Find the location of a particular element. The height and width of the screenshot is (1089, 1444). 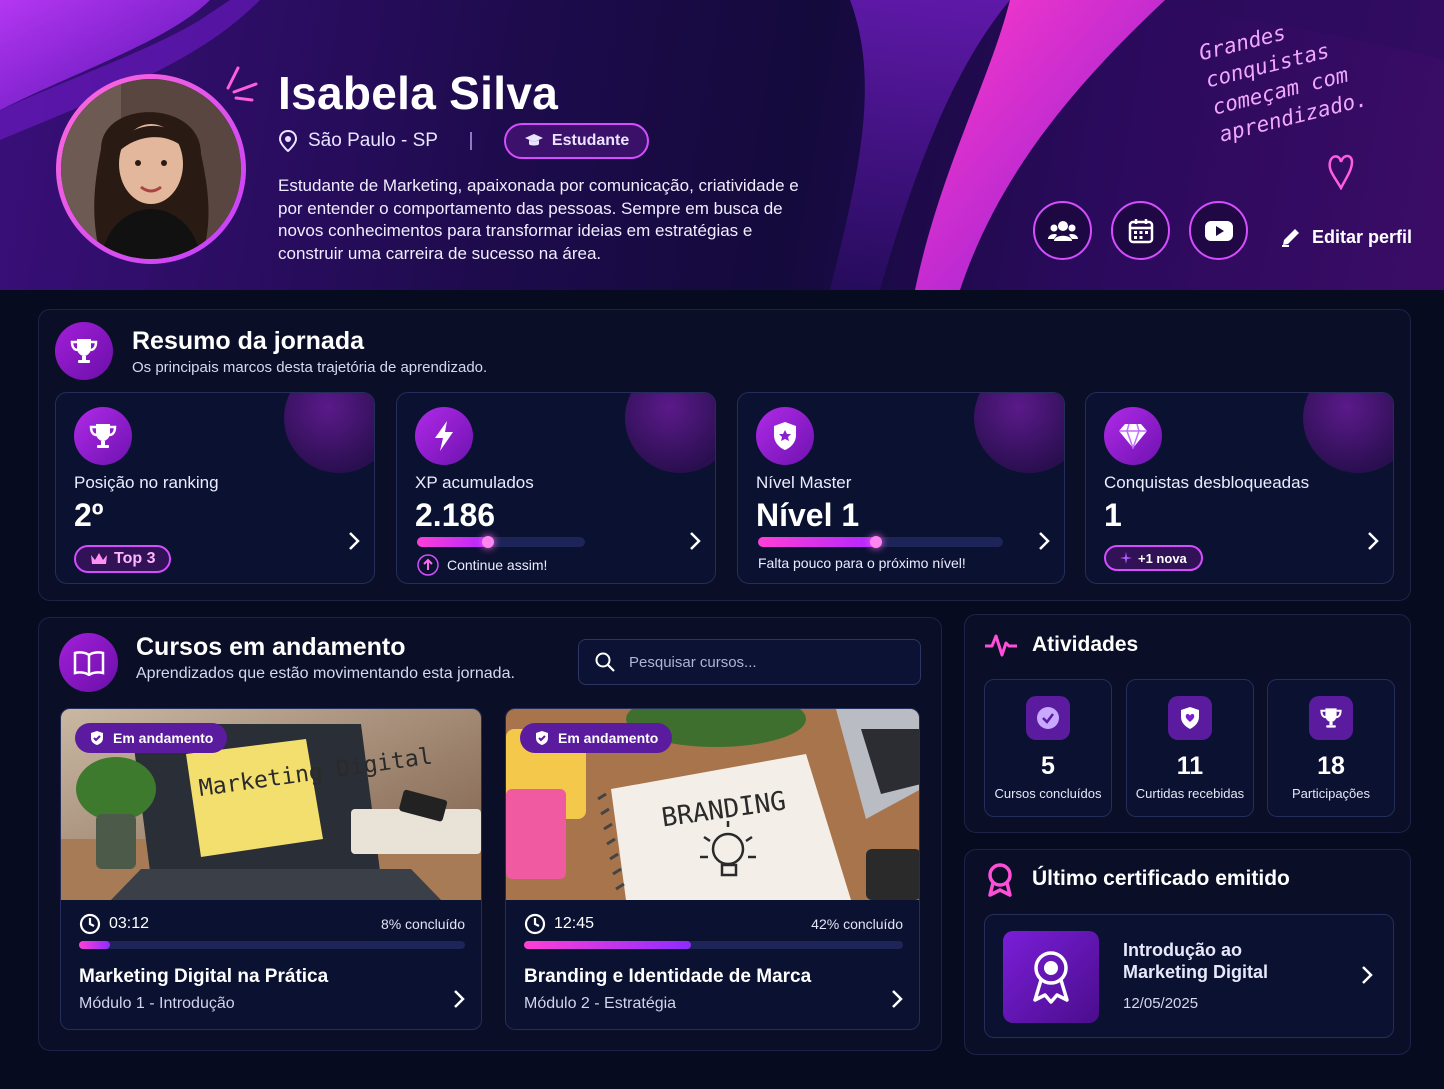

xp-hint: Continue assim! is located at coordinates (482, 565).